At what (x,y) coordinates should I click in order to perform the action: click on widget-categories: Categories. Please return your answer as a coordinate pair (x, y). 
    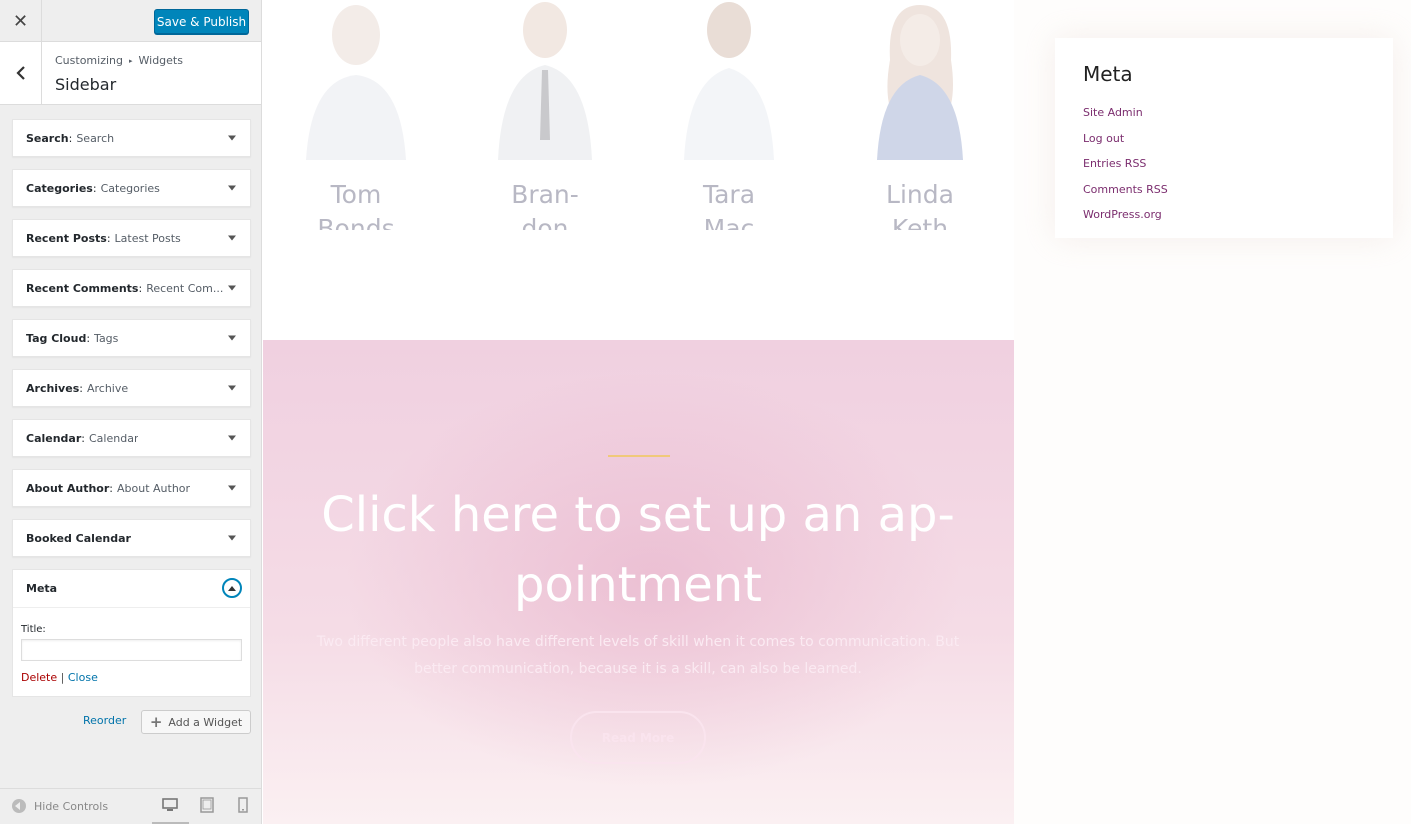
    Looking at the image, I should click on (131, 188).